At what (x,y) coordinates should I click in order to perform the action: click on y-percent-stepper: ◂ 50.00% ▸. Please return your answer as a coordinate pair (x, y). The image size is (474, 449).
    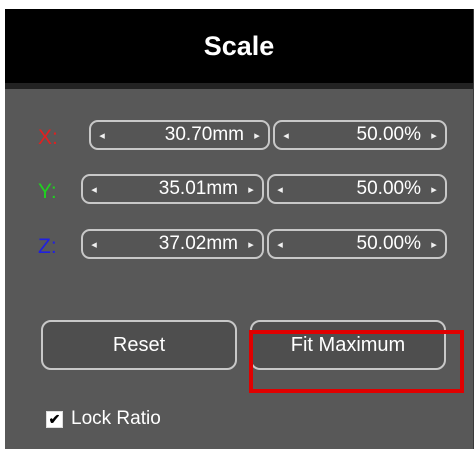
    Looking at the image, I should click on (357, 189).